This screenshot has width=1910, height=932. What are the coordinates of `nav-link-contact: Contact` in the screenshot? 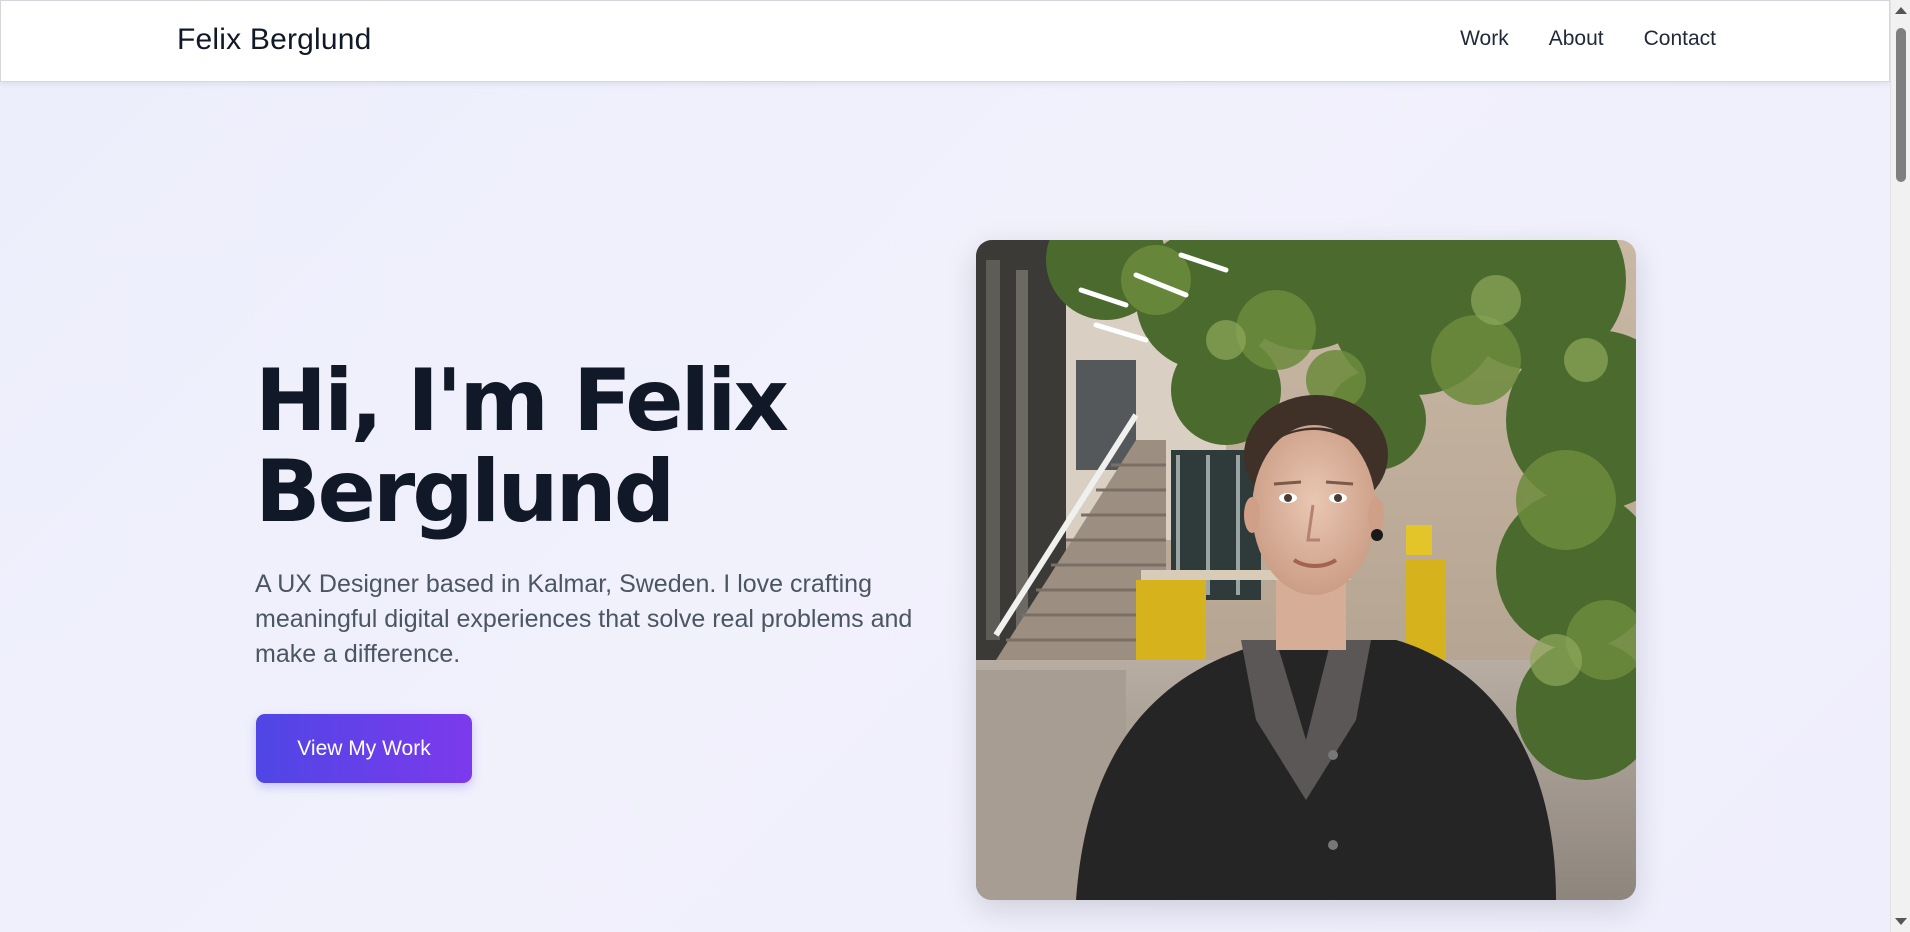 It's located at (1680, 39).